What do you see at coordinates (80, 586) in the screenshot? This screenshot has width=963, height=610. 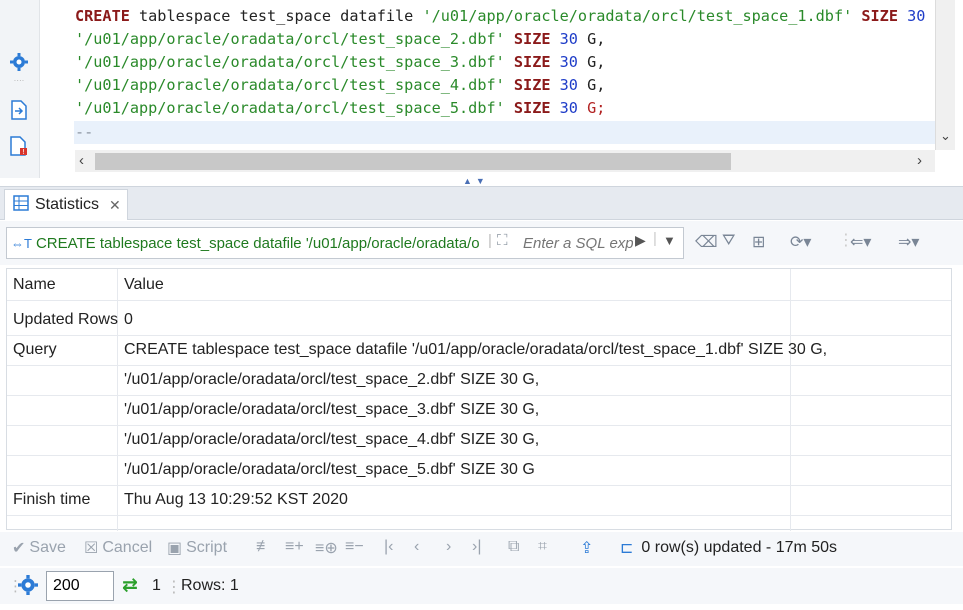 I see `fetch-size-input` at bounding box center [80, 586].